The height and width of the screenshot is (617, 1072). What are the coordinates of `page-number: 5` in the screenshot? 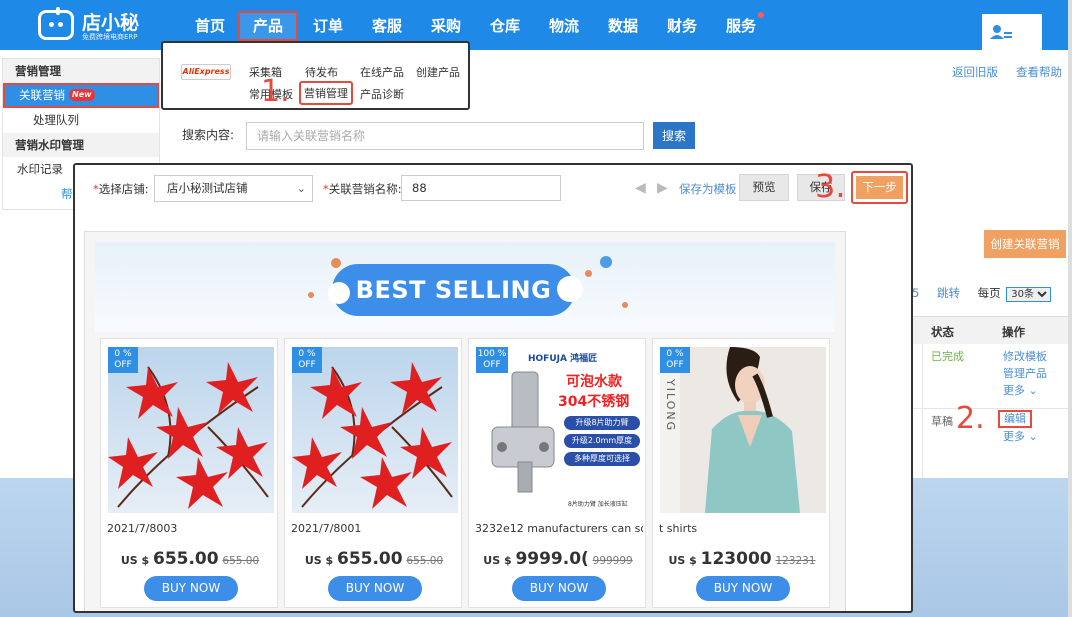 It's located at (915, 293).